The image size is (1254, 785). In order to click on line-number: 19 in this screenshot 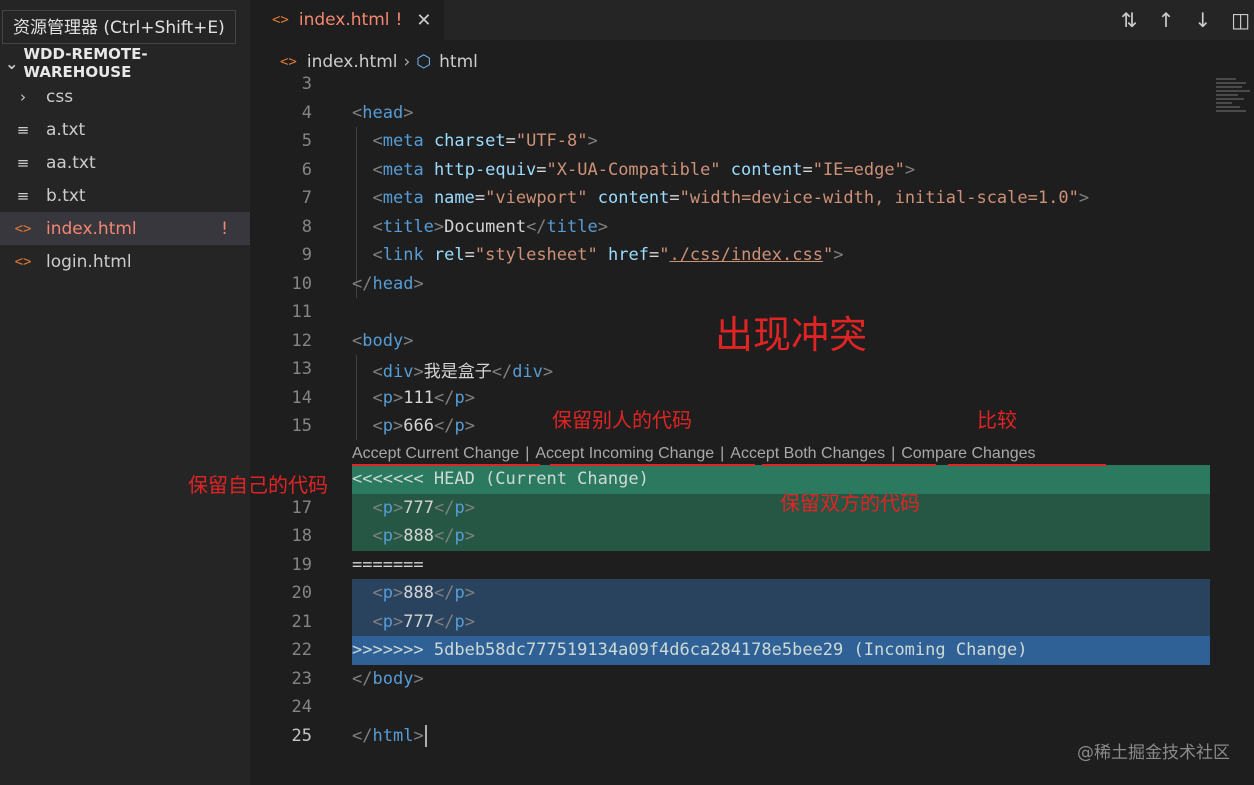, I will do `click(301, 564)`.